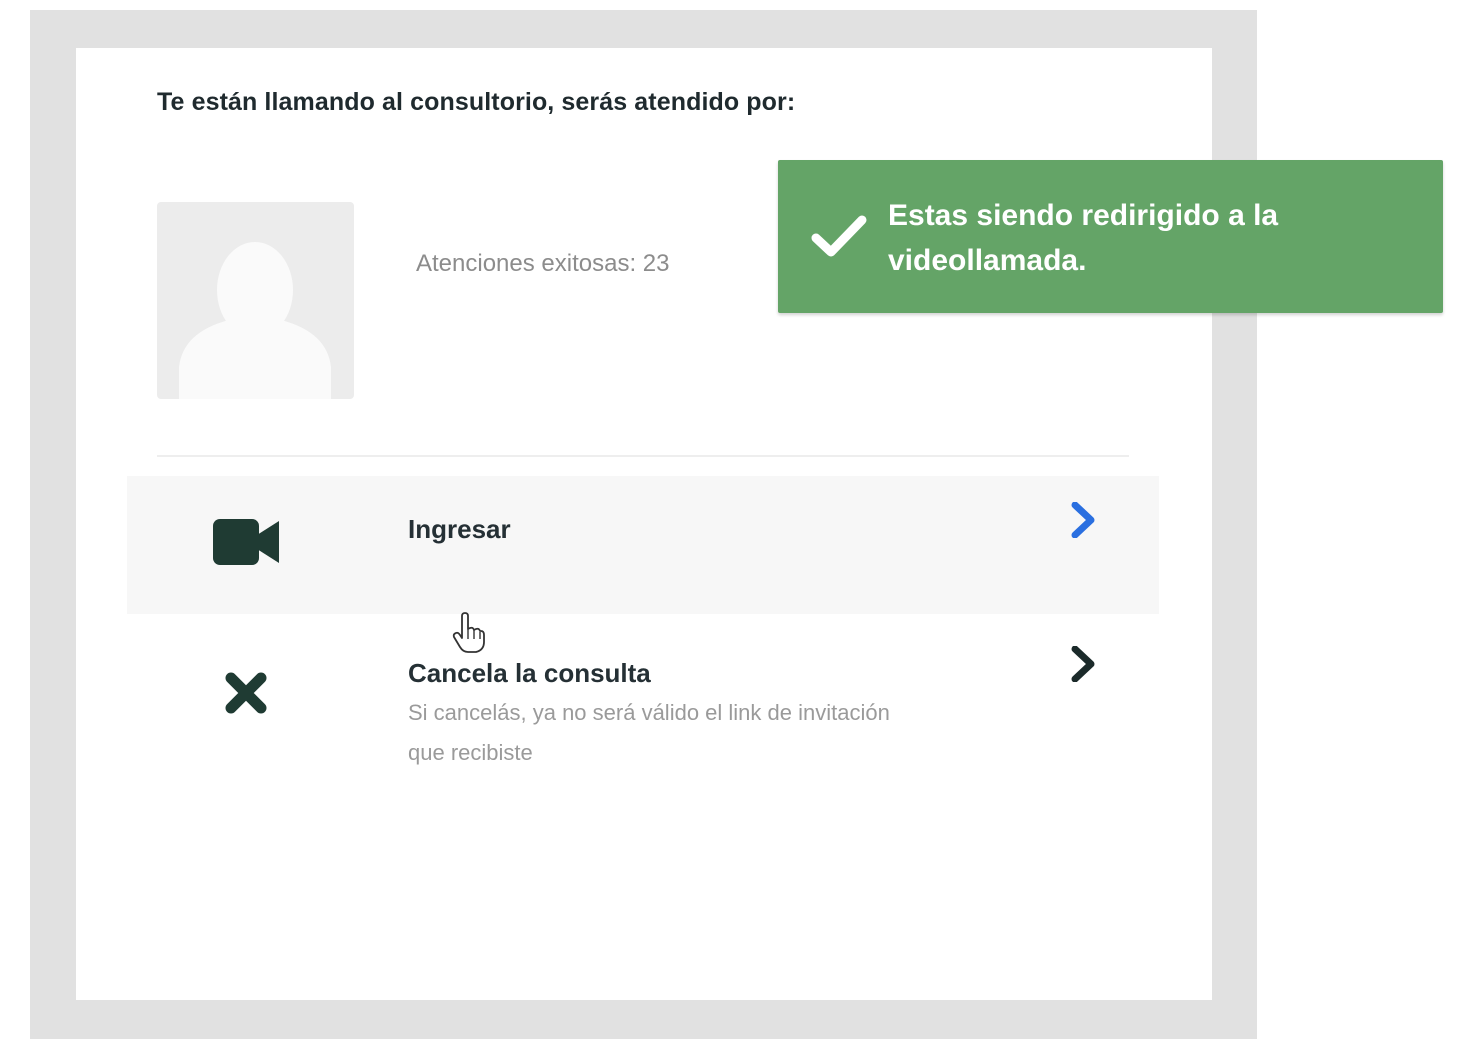  I want to click on user-silhouette-icon, so click(255, 320).